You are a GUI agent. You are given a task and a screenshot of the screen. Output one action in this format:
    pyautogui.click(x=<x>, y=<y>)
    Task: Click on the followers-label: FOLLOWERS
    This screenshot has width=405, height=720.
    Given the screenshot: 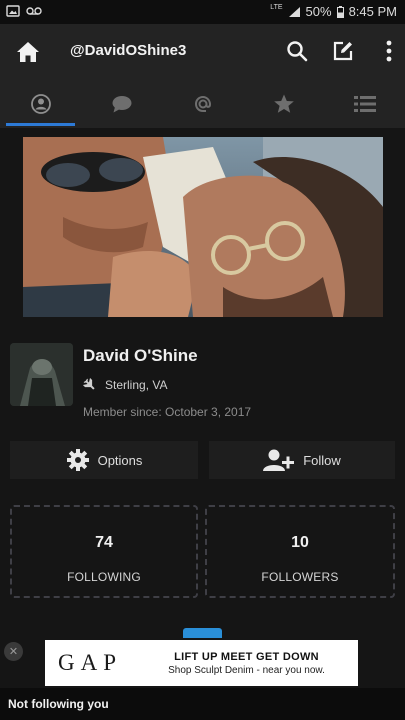 What is the action you would take?
    pyautogui.click(x=300, y=577)
    